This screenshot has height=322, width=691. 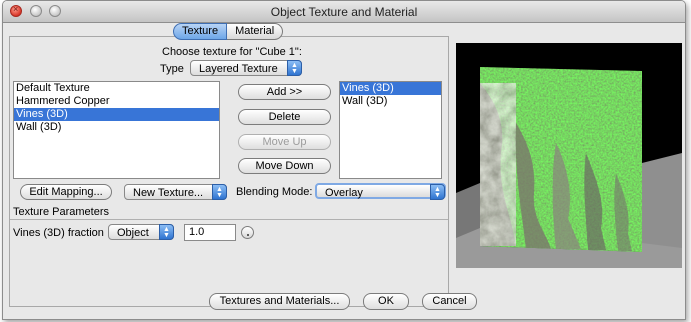 What do you see at coordinates (247, 232) in the screenshot?
I see `fraction-options-button` at bounding box center [247, 232].